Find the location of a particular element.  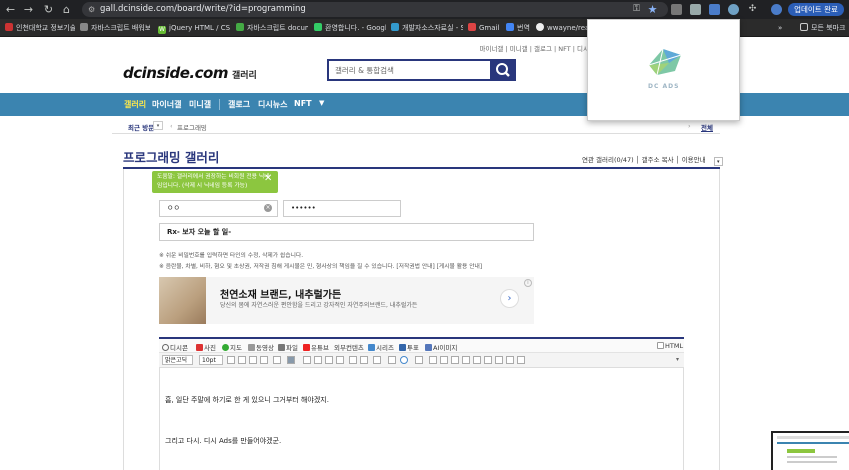

bookmarks-more-button: » is located at coordinates (784, 28).